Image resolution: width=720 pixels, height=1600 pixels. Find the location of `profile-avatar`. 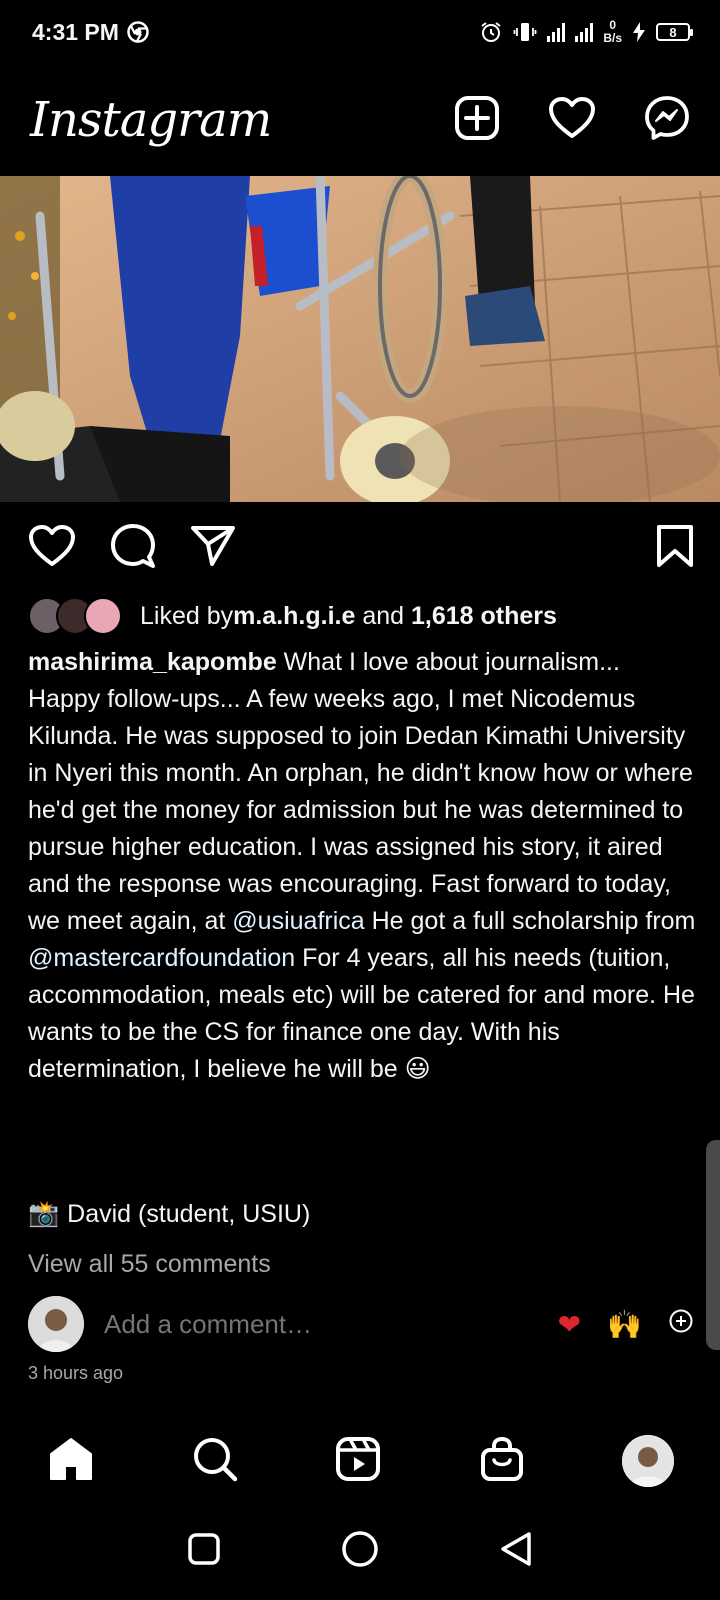

profile-avatar is located at coordinates (648, 1461).